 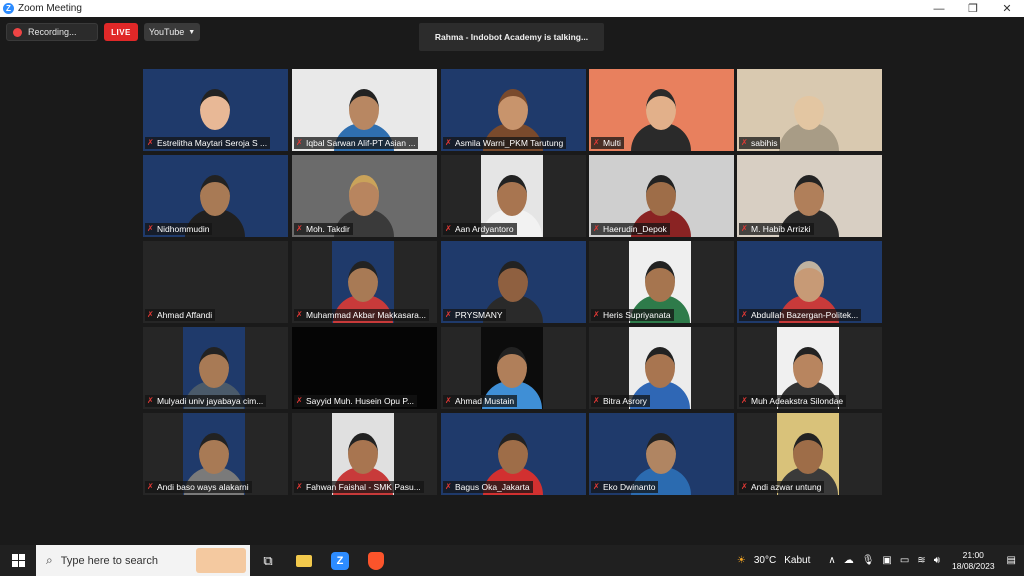 What do you see at coordinates (620, 401) in the screenshot?
I see `participant-name-label: ✗ Bitra Asrory` at bounding box center [620, 401].